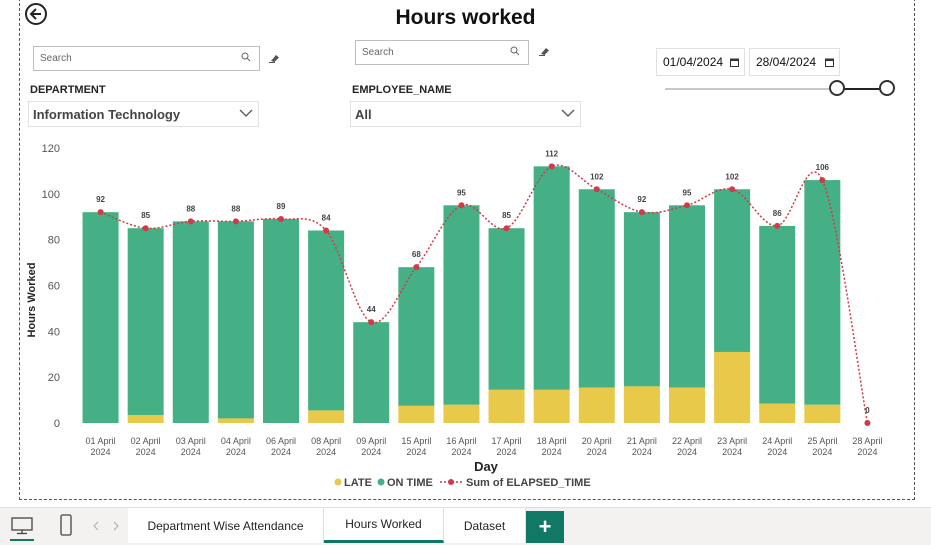 This screenshot has height=545, width=931. Describe the element at coordinates (371, 309) in the screenshot. I see `data-label: 44` at that location.